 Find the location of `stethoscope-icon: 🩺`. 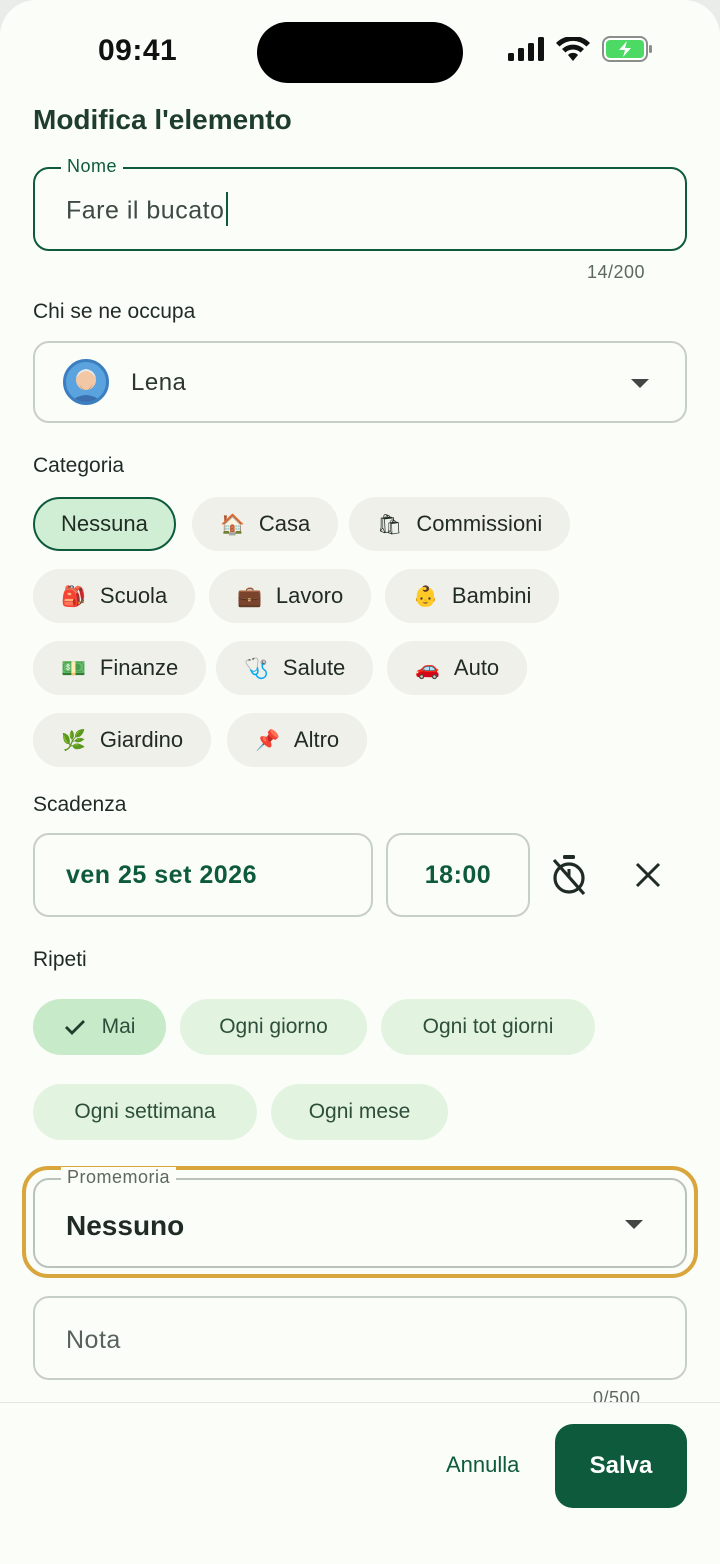

stethoscope-icon: 🩺 is located at coordinates (256, 668).